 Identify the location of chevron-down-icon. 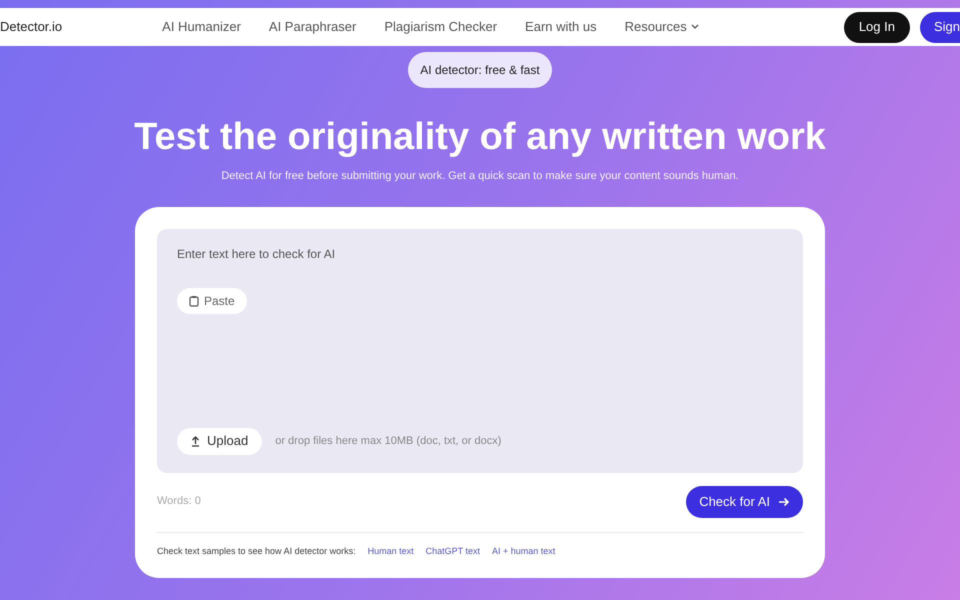
(694, 27).